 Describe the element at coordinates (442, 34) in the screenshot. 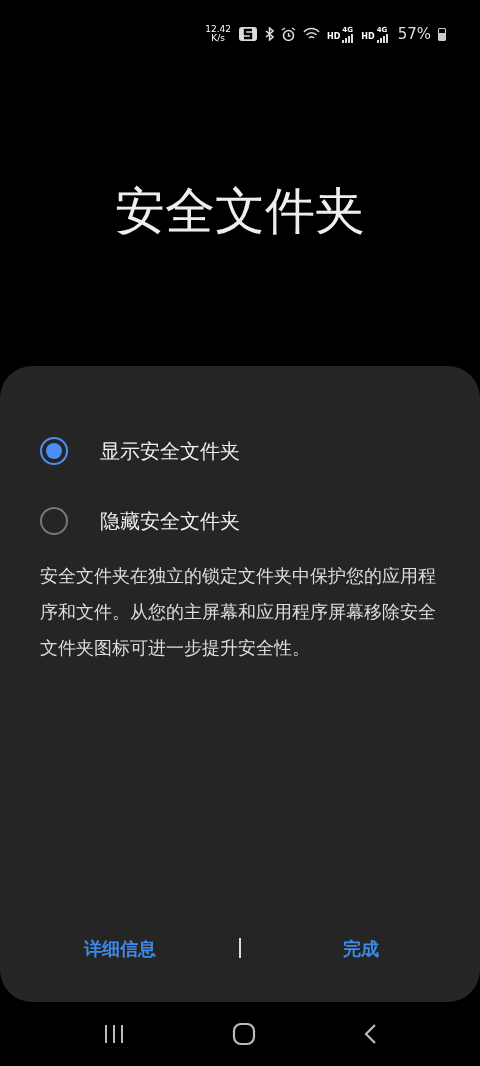

I see `battery-icon` at that location.